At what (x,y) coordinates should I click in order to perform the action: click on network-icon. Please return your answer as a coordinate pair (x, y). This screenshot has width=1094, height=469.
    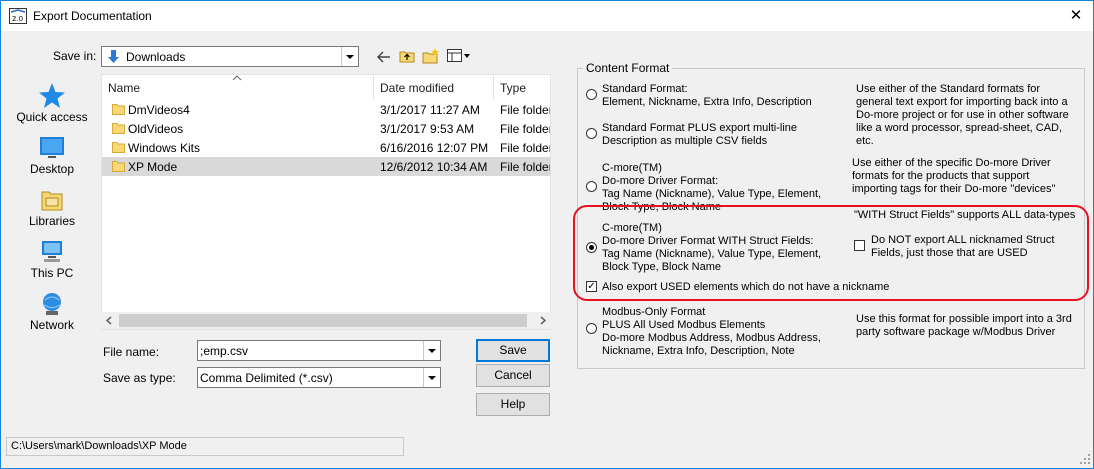
    Looking at the image, I should click on (52, 304).